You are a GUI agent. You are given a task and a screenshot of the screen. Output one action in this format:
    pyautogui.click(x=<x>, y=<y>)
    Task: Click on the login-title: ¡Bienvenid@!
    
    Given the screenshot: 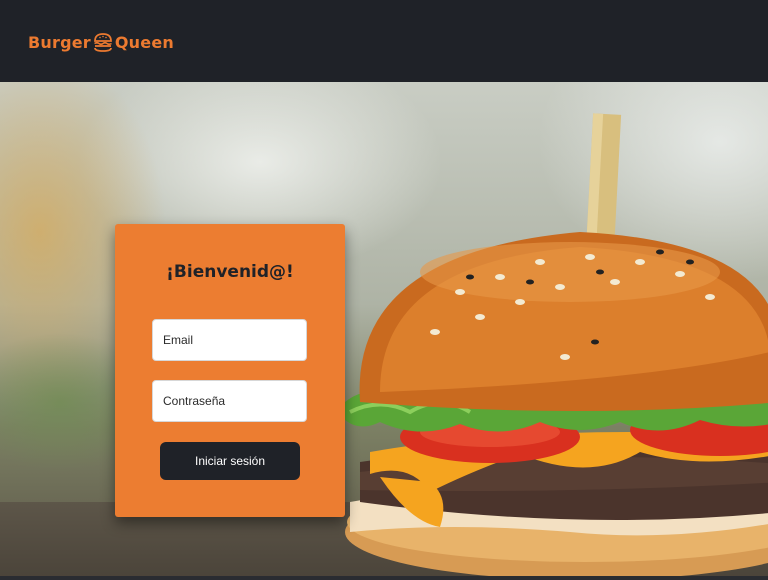 What is the action you would take?
    pyautogui.click(x=230, y=272)
    